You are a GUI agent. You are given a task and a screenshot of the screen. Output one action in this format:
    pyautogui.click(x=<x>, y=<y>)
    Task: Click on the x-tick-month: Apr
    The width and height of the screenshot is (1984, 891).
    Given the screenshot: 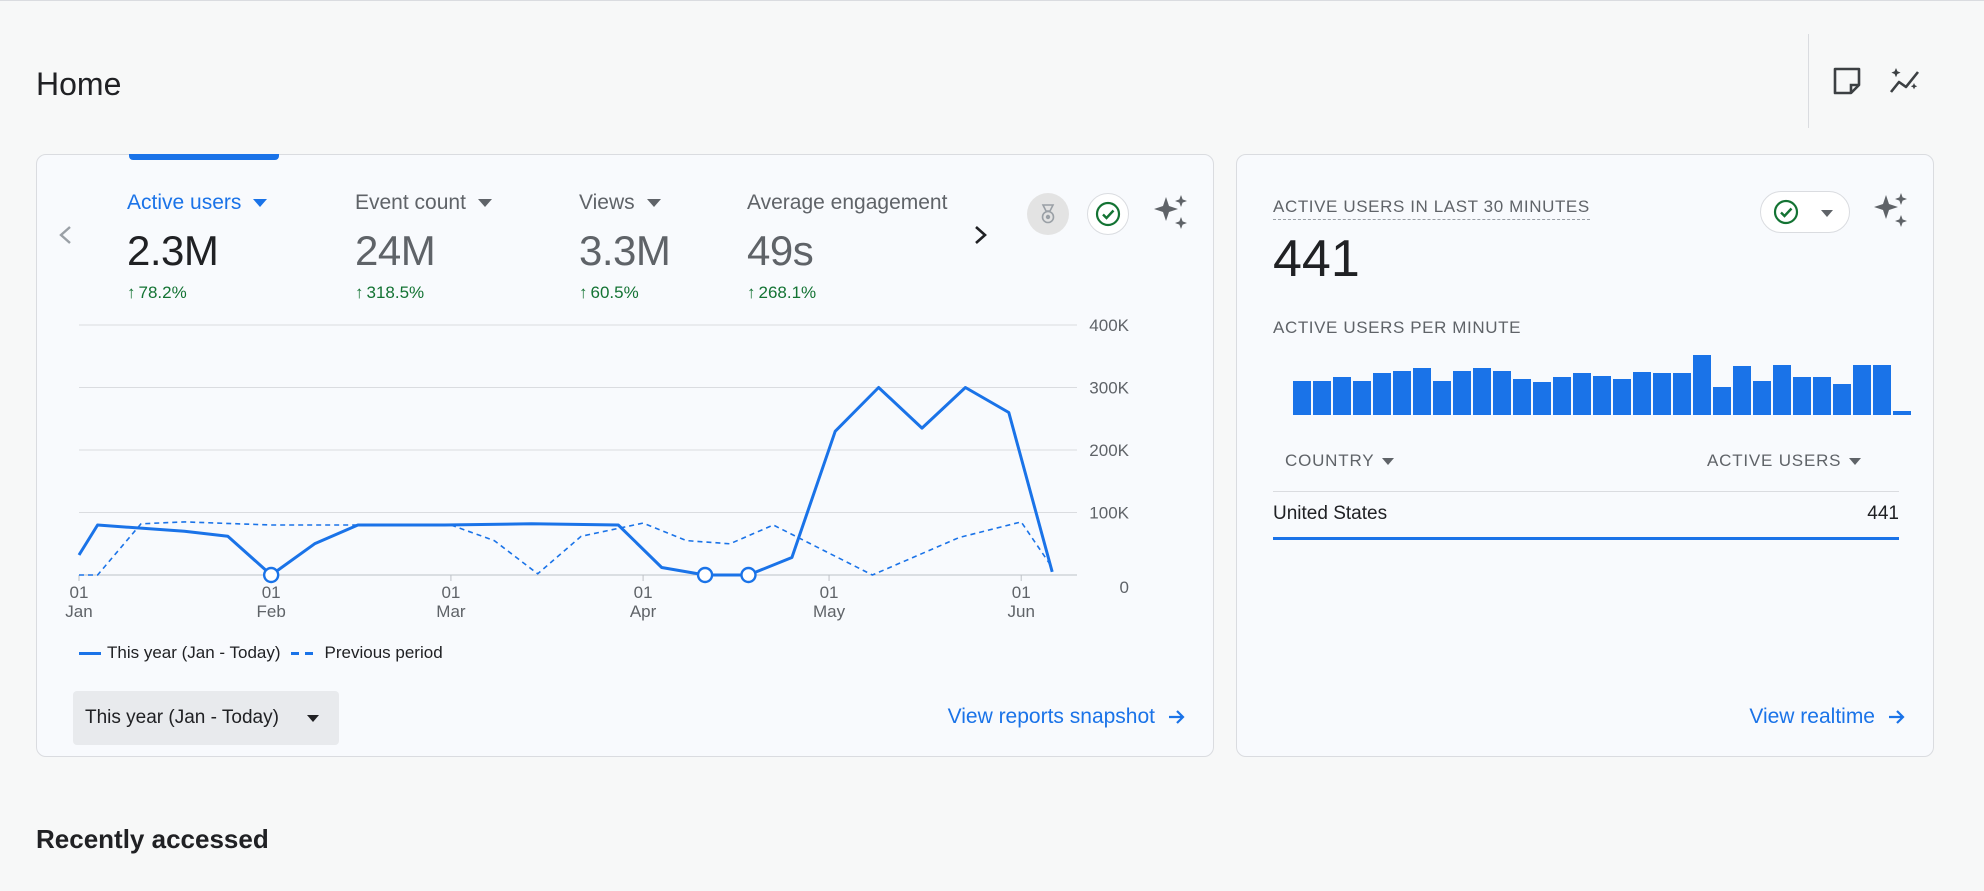 What is the action you would take?
    pyautogui.click(x=643, y=611)
    